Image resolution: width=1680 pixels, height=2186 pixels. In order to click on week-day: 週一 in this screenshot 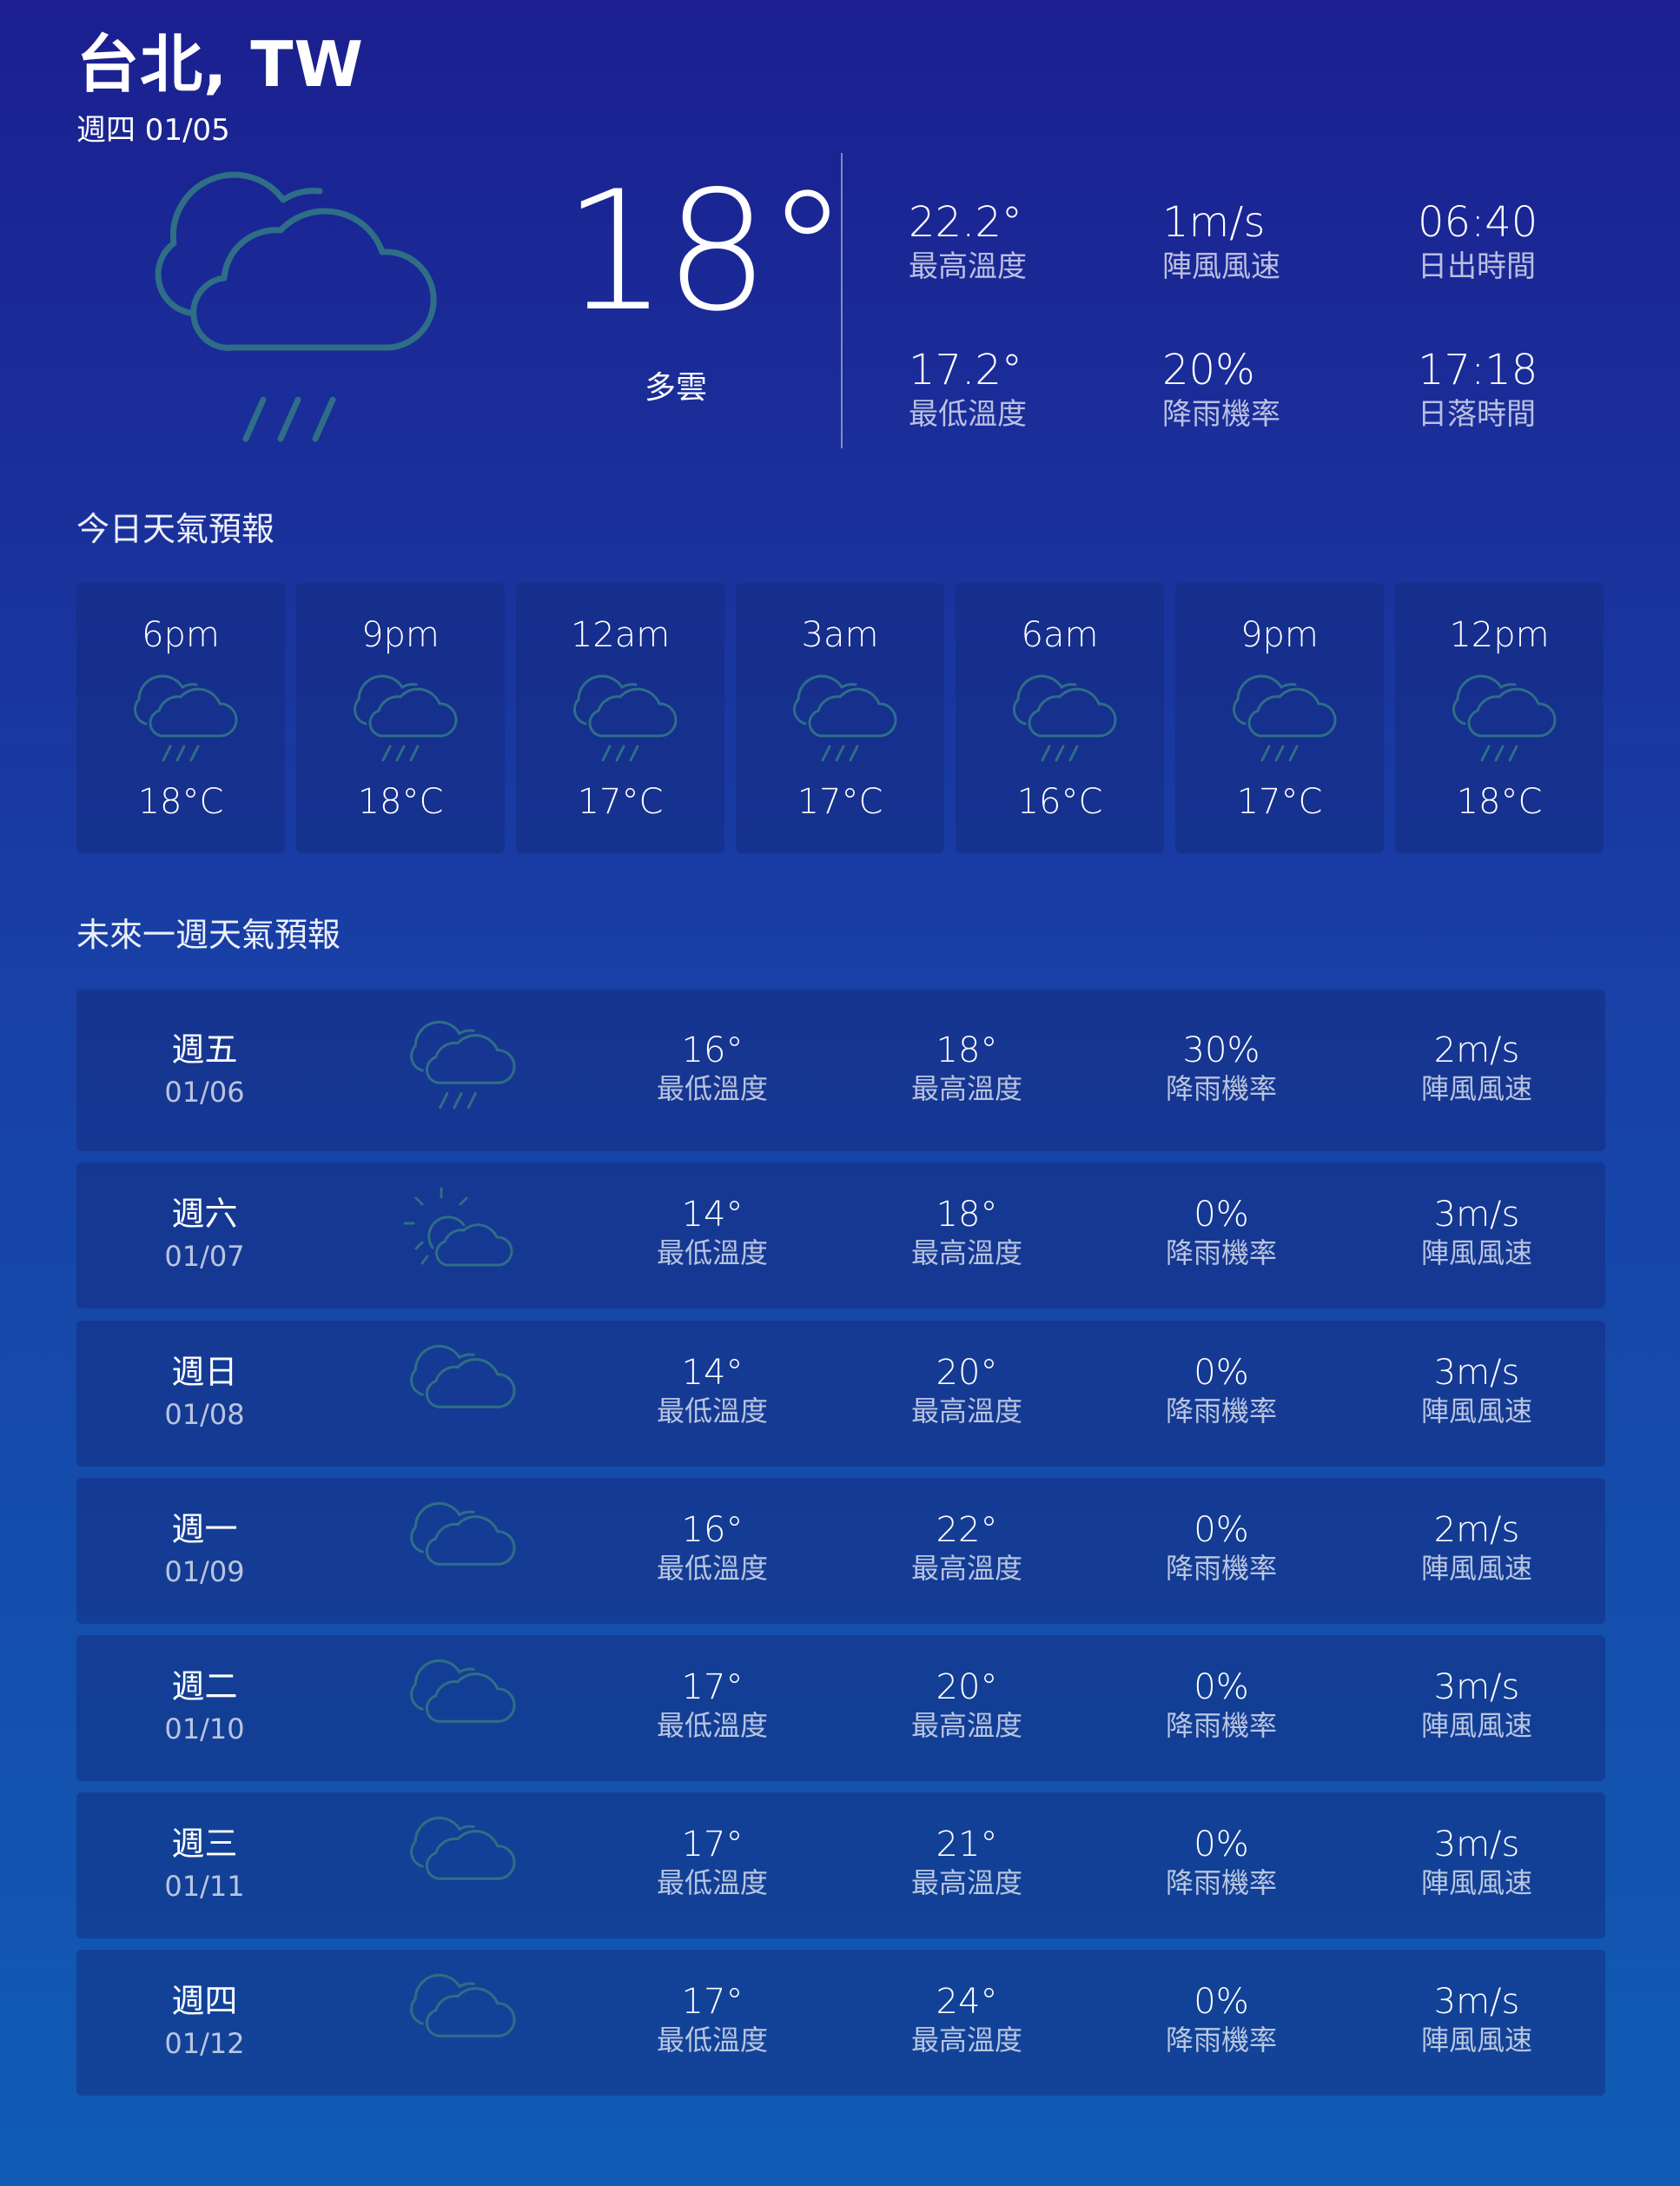, I will do `click(204, 1529)`.